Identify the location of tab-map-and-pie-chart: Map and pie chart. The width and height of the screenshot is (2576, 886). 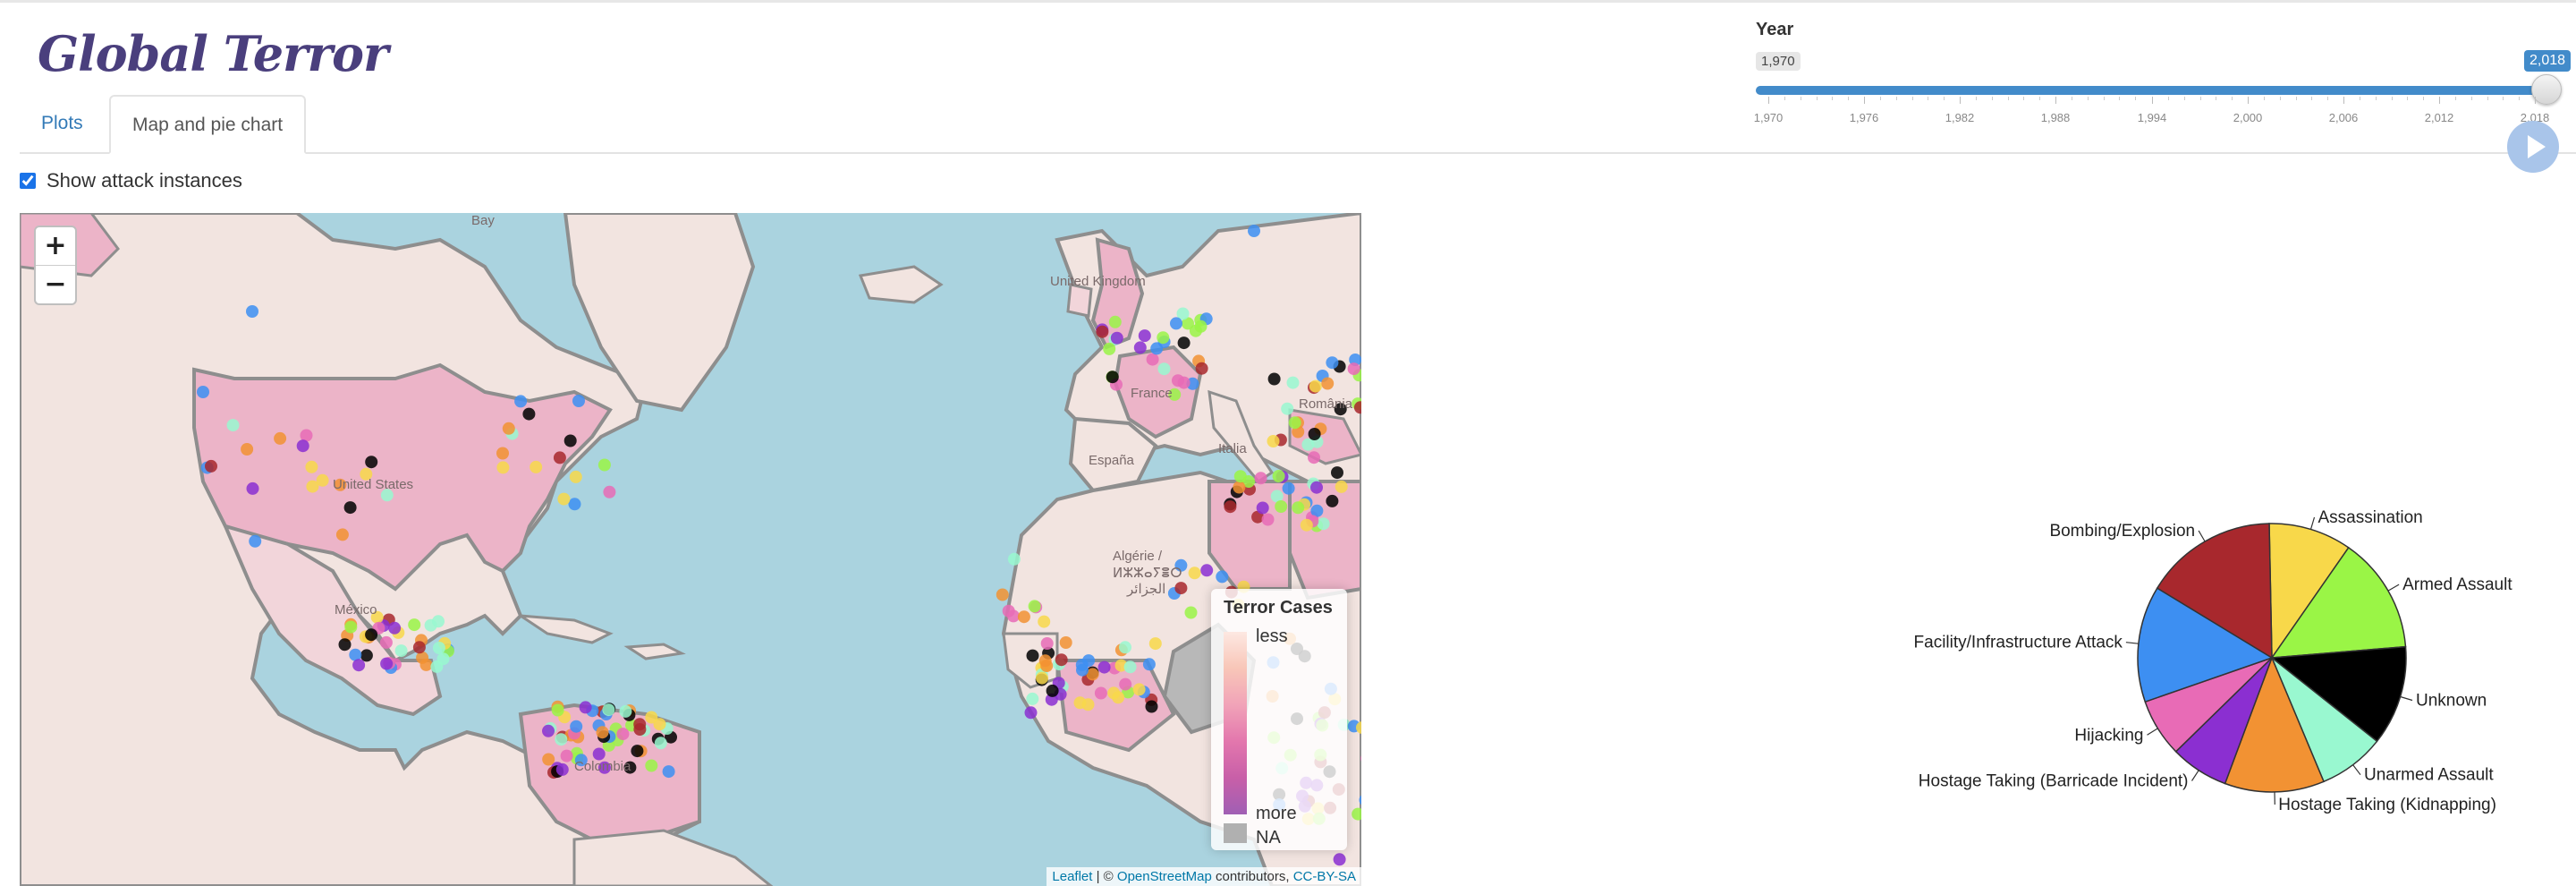
(208, 124).